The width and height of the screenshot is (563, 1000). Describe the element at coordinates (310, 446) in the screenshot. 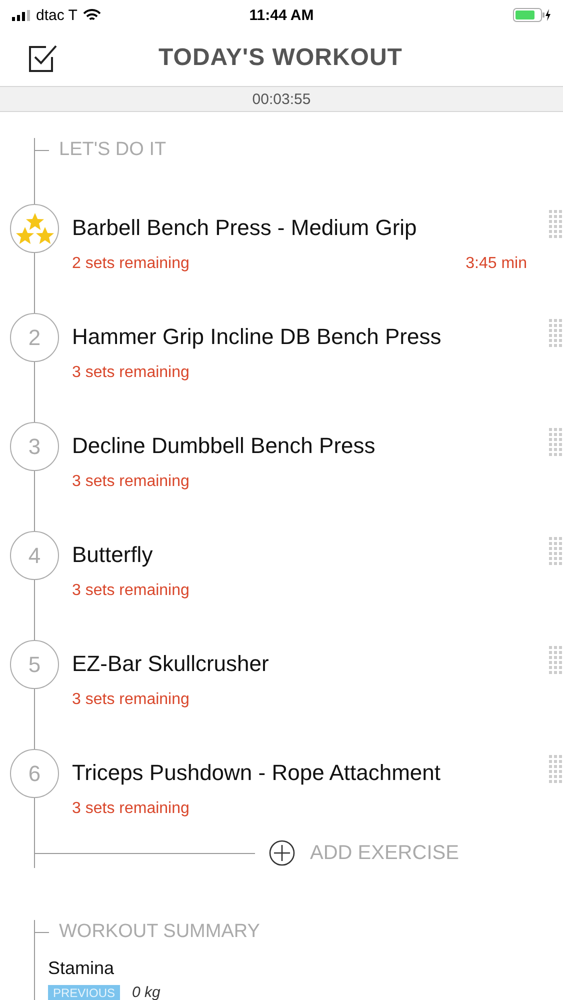

I see `exercise-name: Decline Dumbbell Bench Press` at that location.